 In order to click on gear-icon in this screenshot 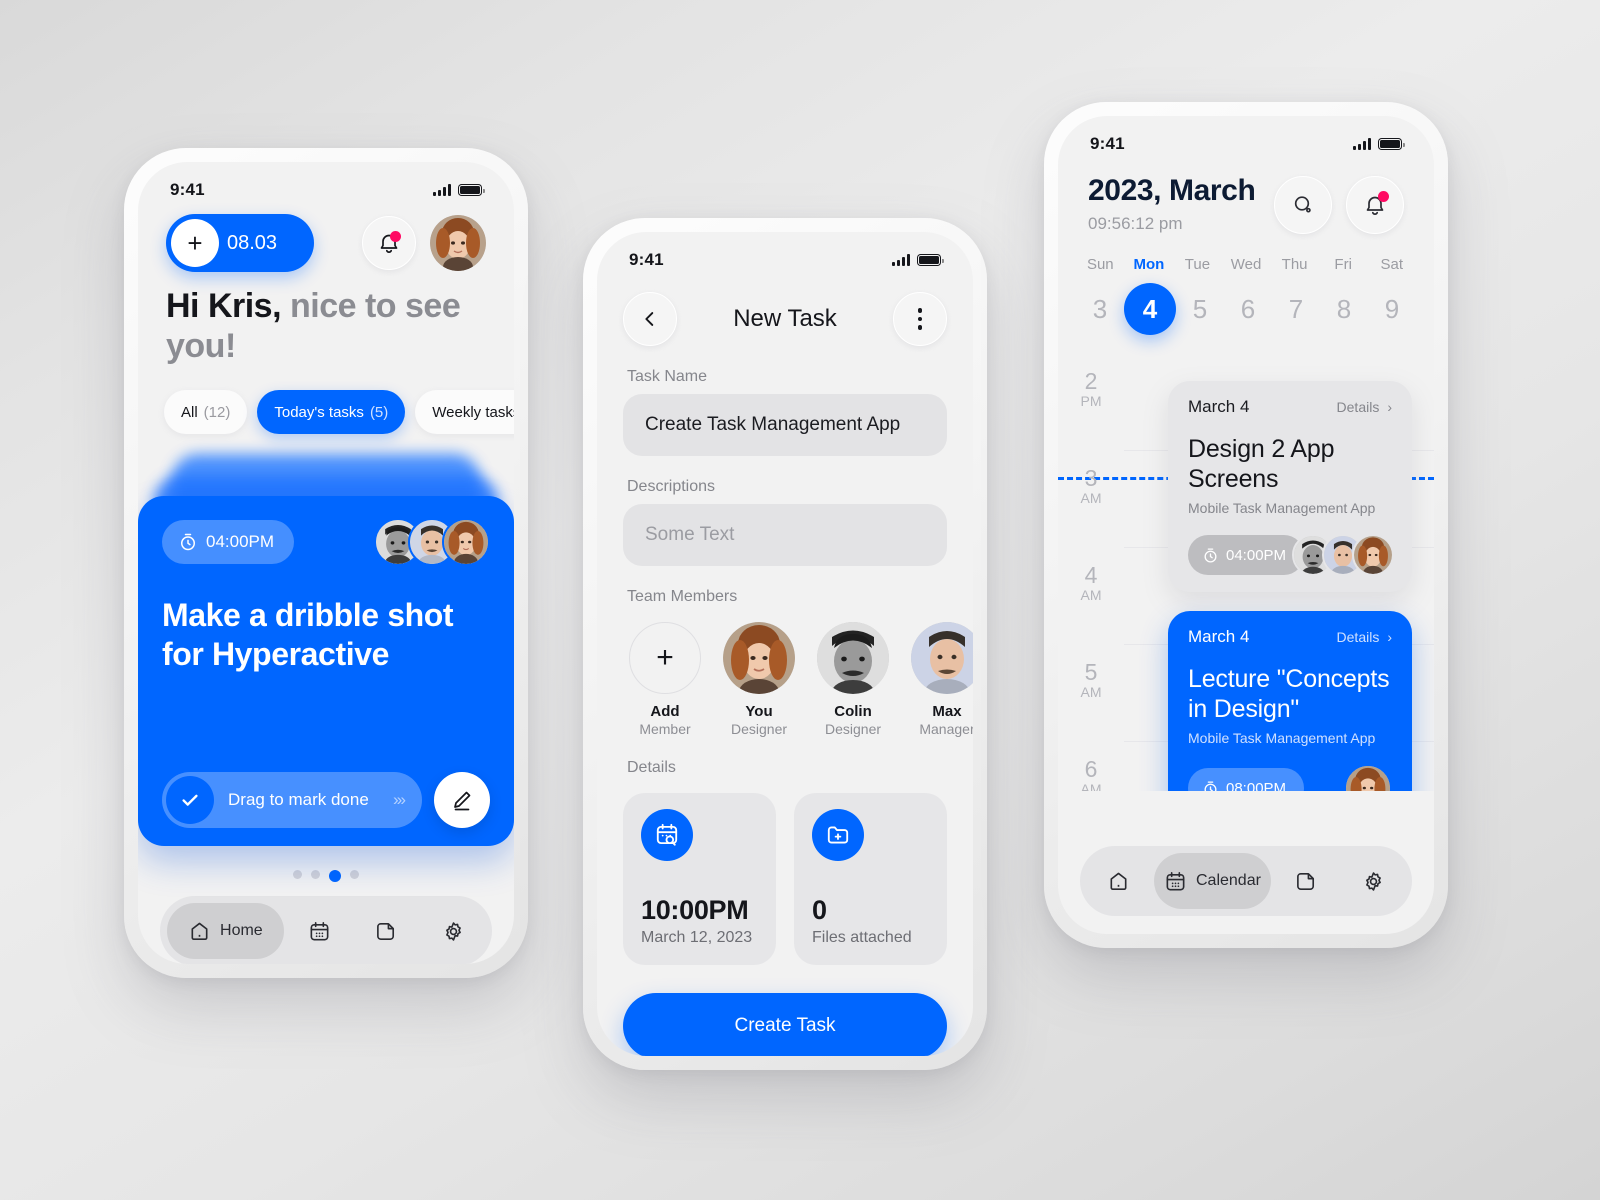, I will do `click(1373, 881)`.